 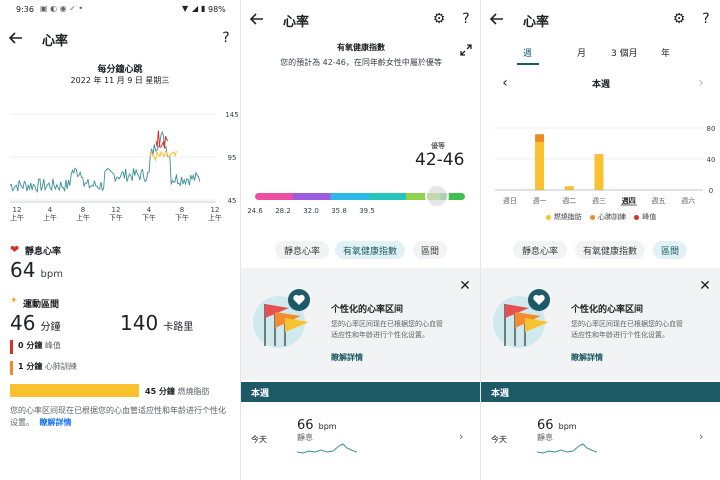 I want to click on x-tick-label: 週五, so click(x=658, y=200).